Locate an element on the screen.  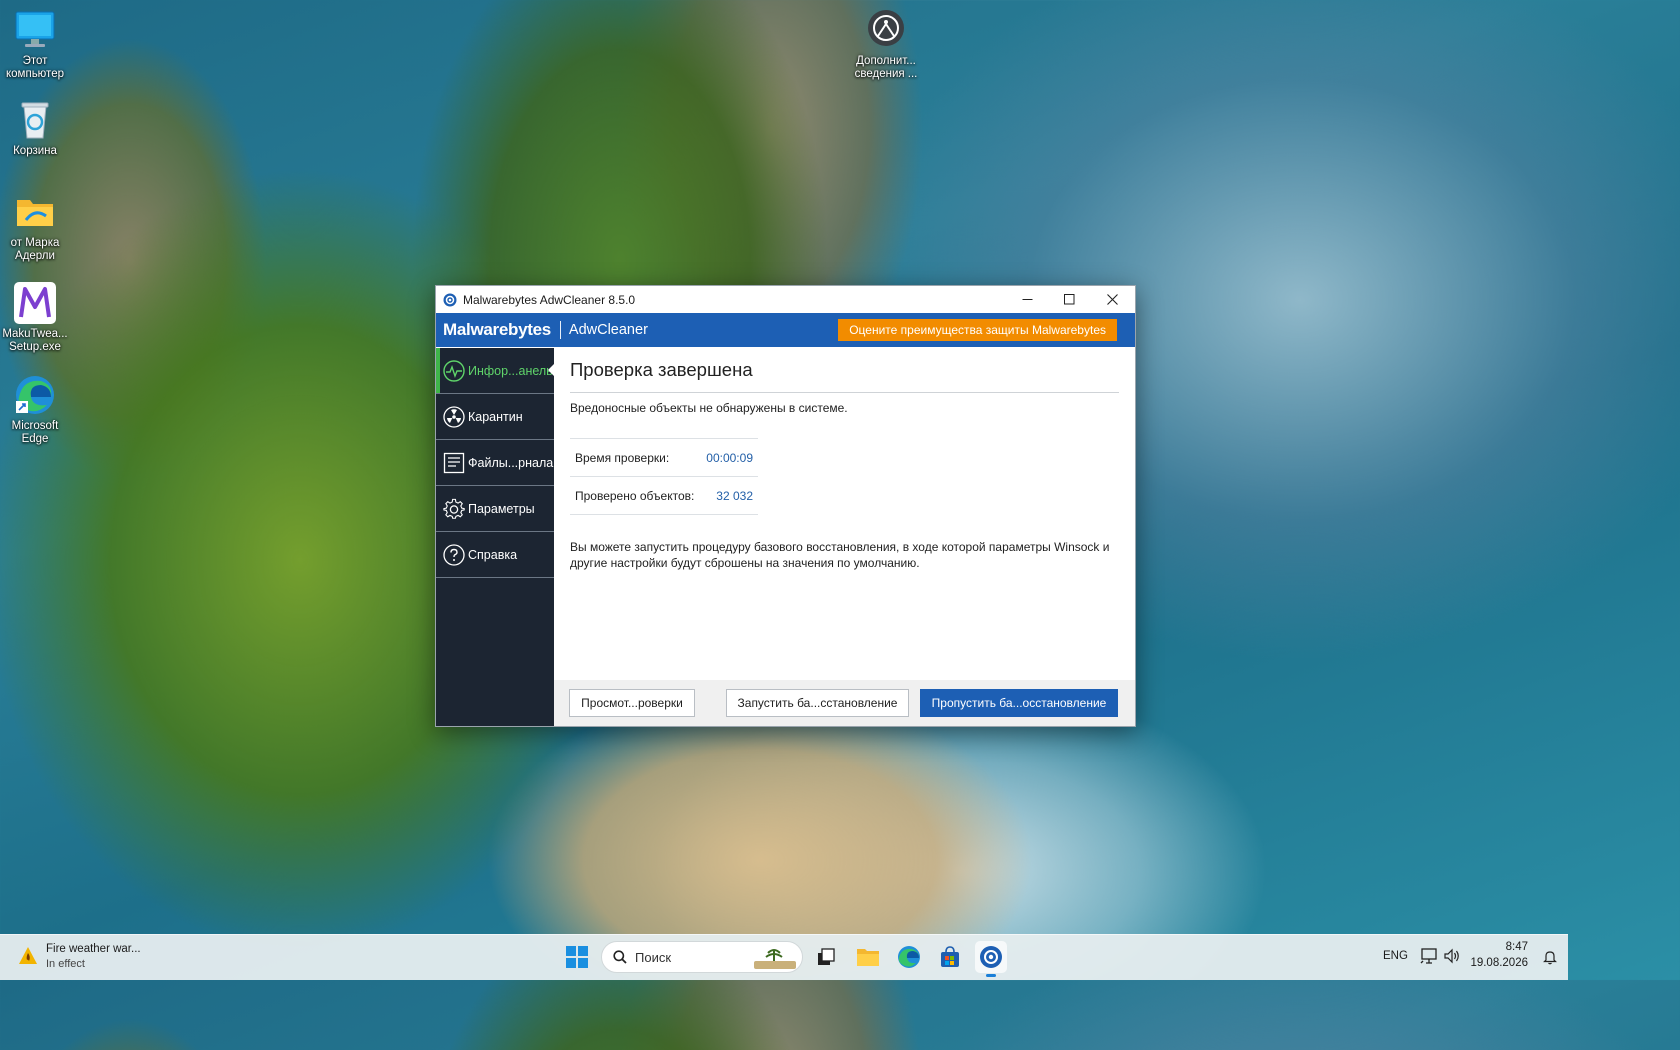
sidebar-item-help: Справка is located at coordinates (495, 555).